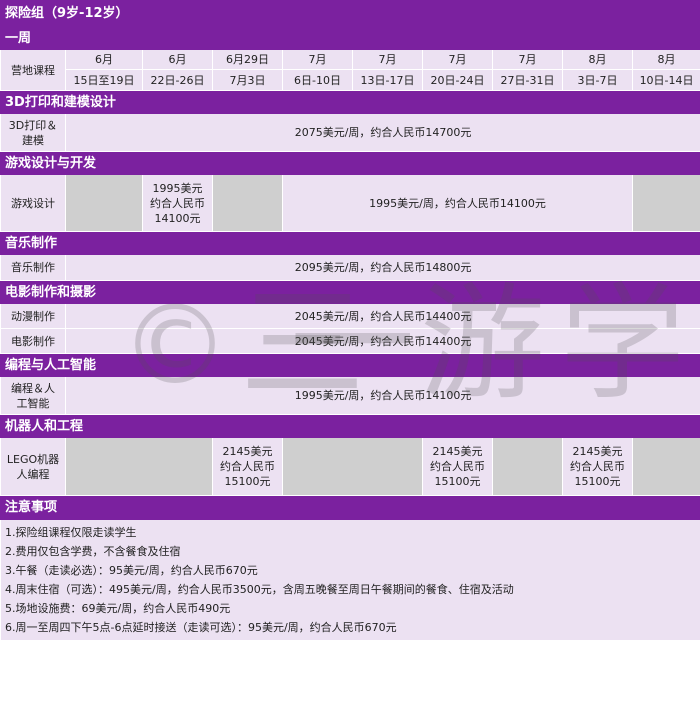 Image resolution: width=700 pixels, height=705 pixels. I want to click on course-name: 编程＆人 工智能, so click(33, 395).